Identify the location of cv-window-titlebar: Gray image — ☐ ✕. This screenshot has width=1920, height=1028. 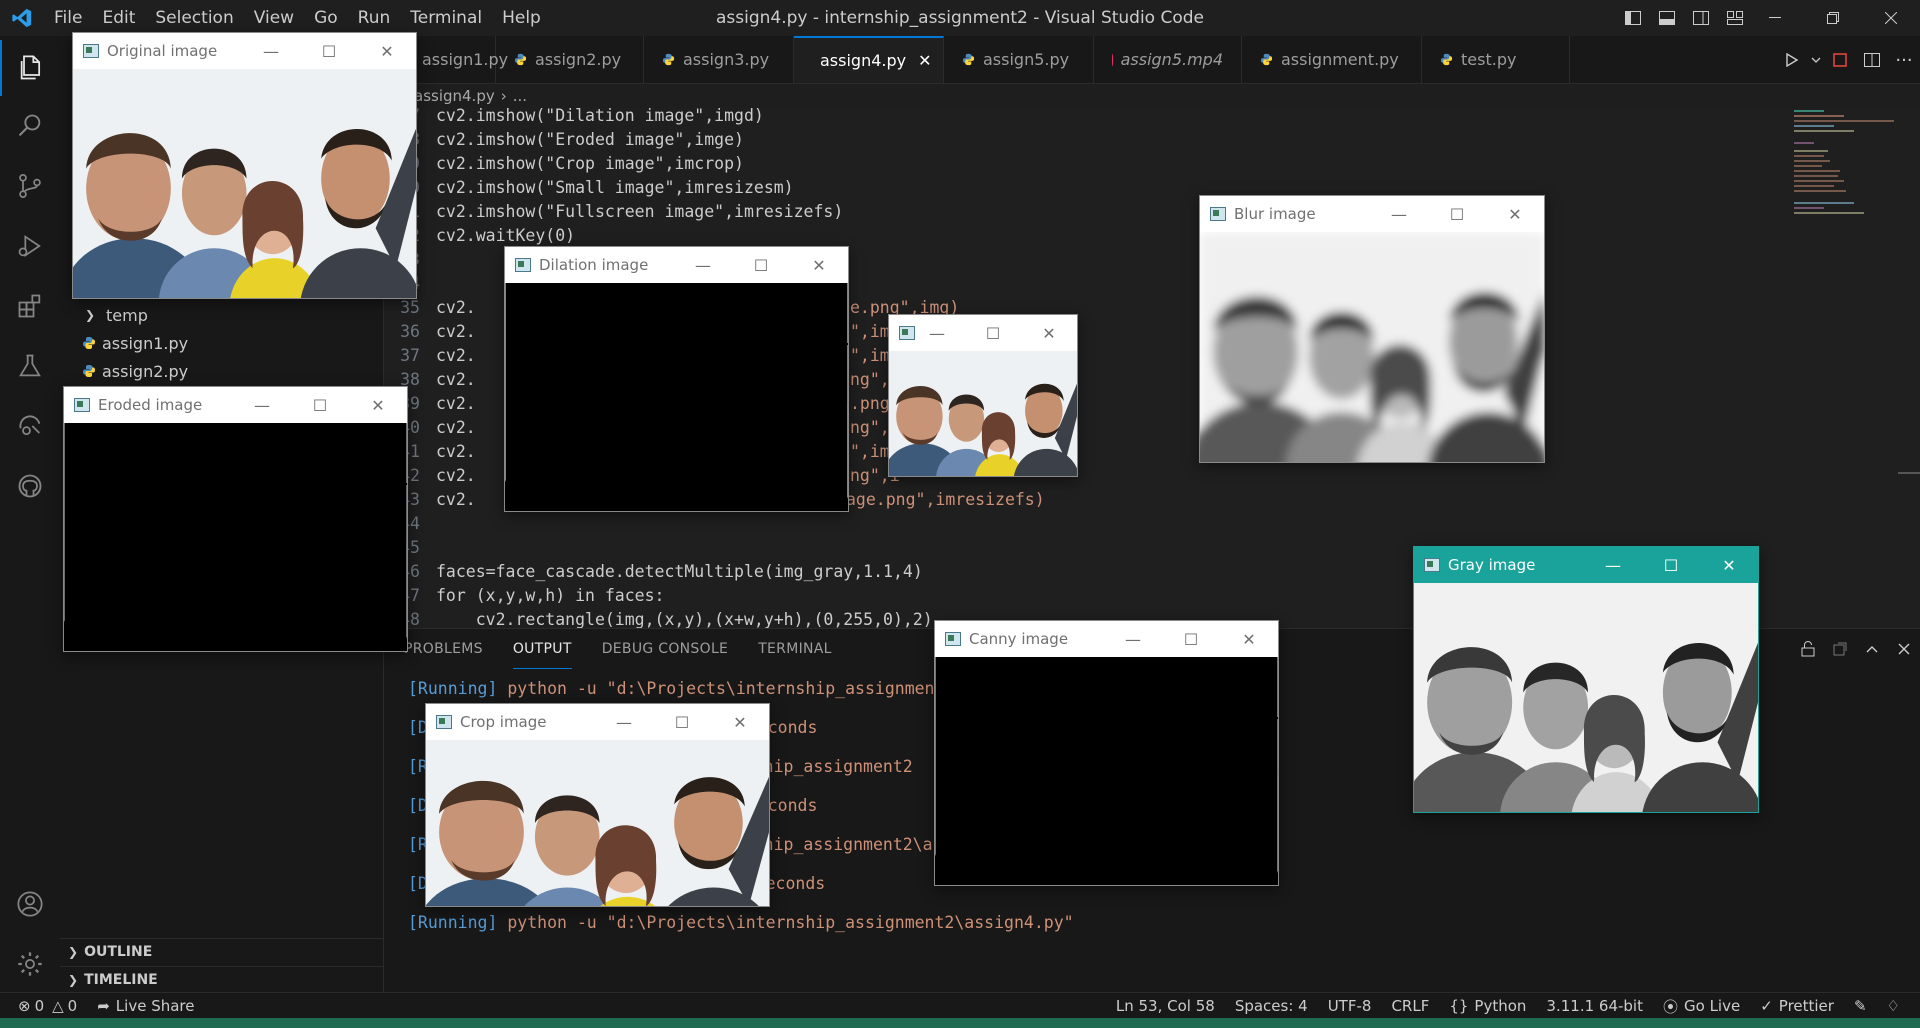
(1586, 565).